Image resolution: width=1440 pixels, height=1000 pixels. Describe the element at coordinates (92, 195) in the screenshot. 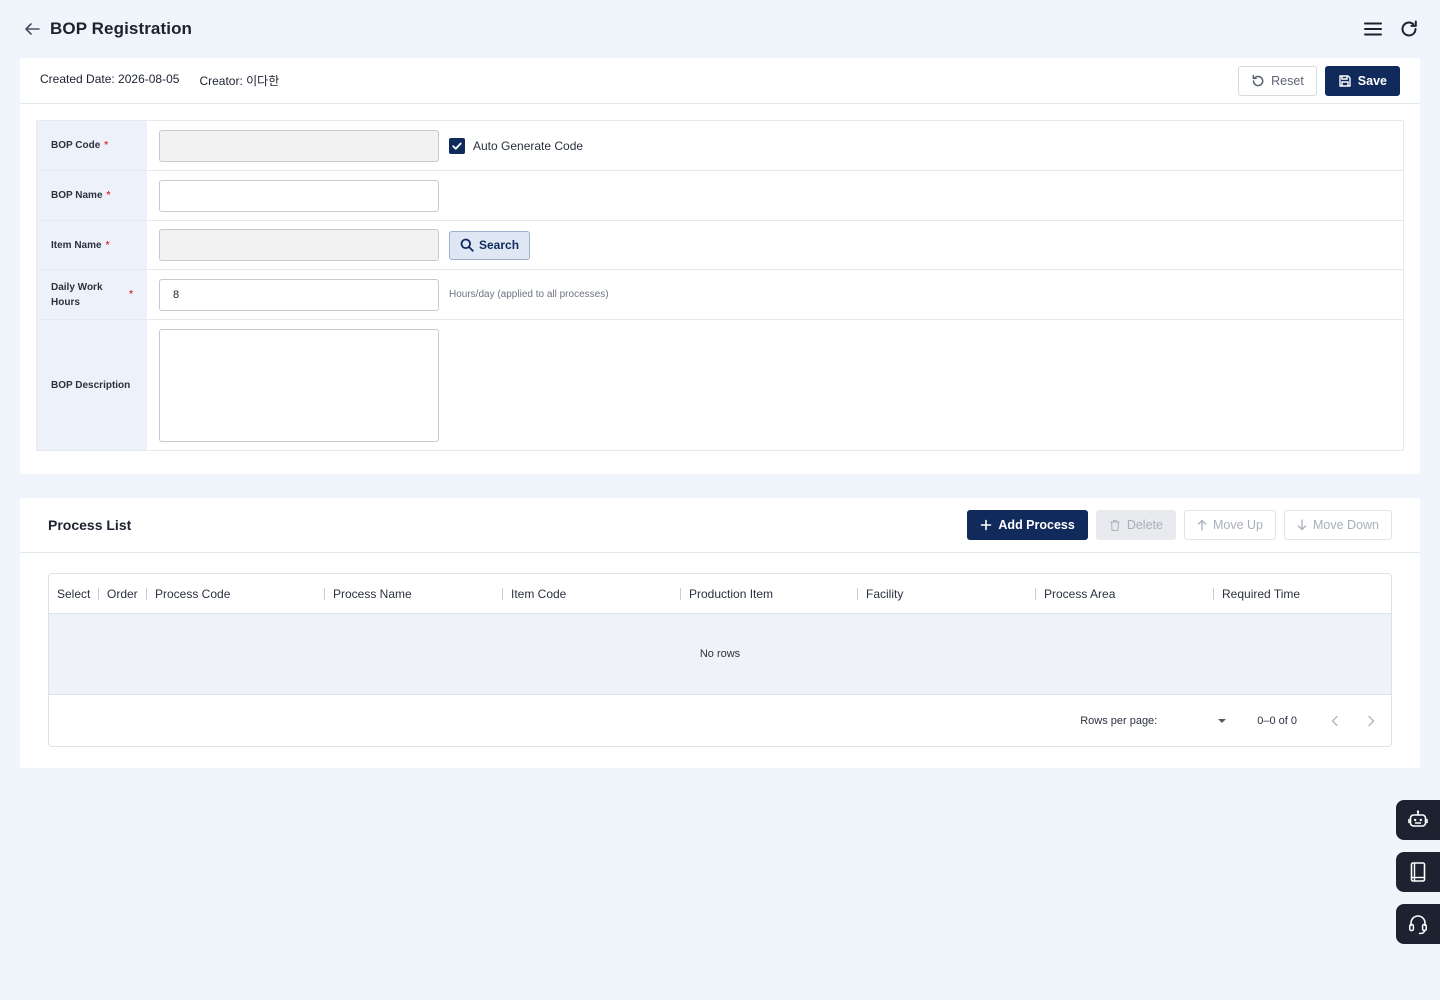

I see `bop-name-label: BOP Name *` at that location.